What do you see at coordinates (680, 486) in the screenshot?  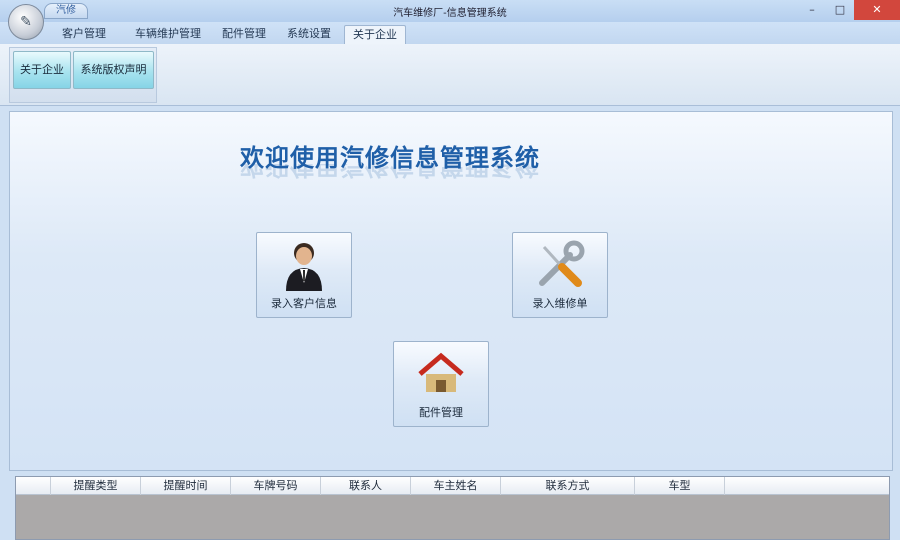 I see `column-header: 车型` at bounding box center [680, 486].